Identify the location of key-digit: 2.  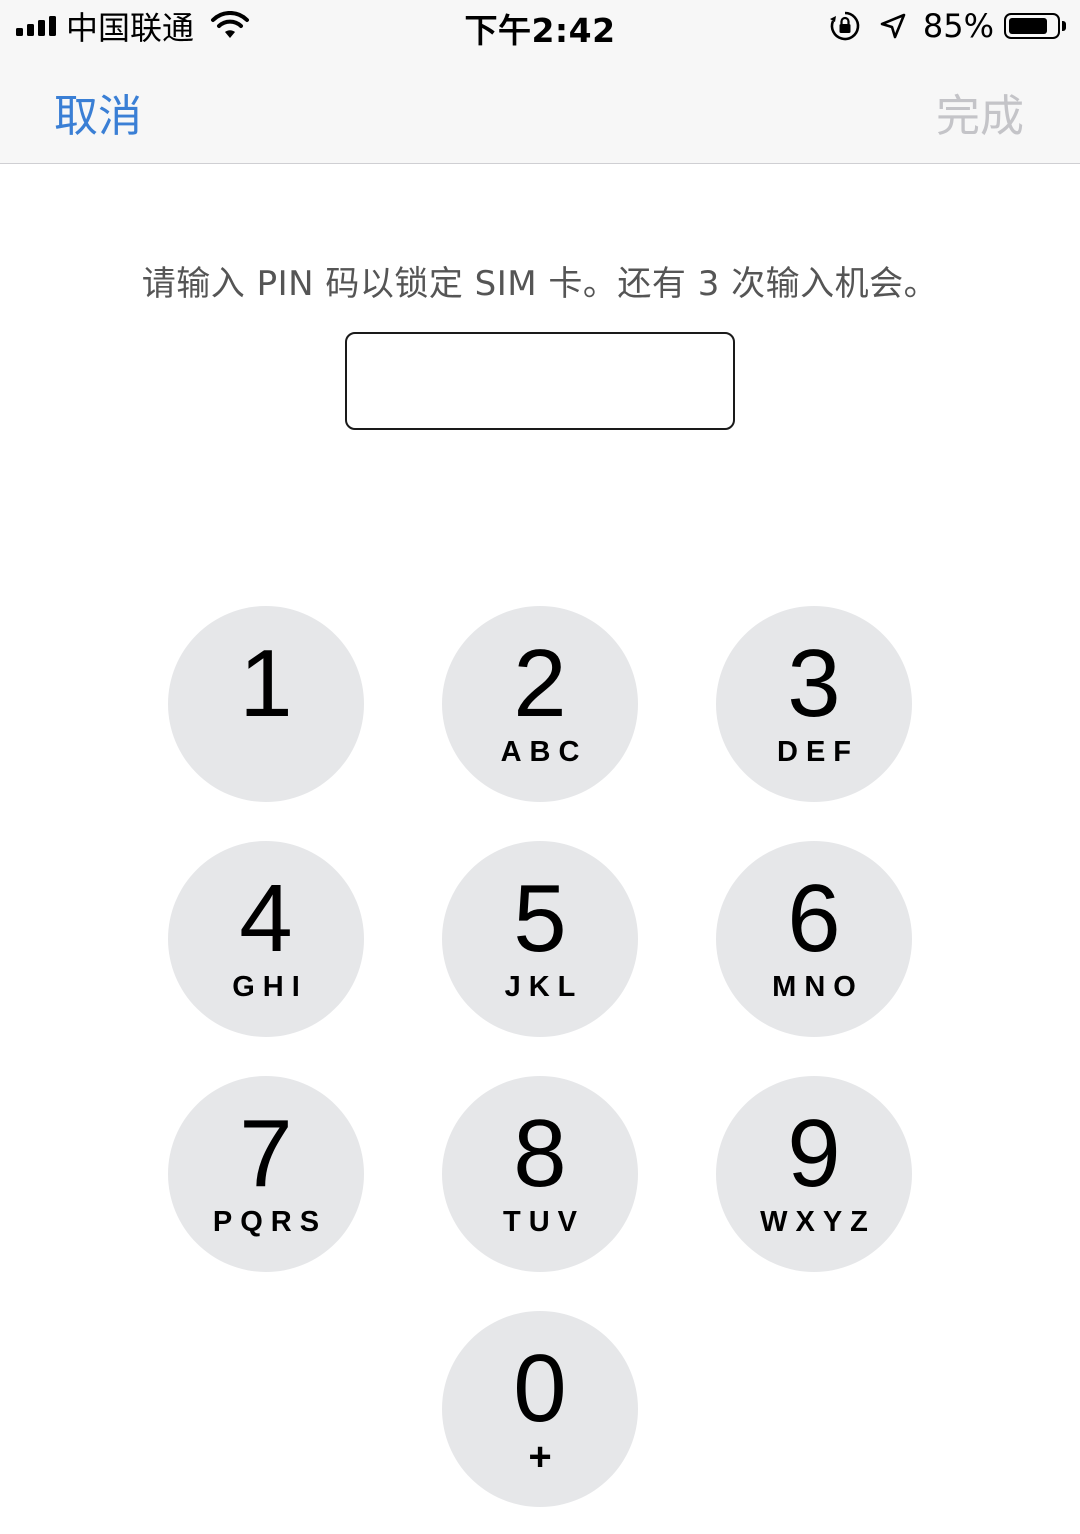
(540, 683).